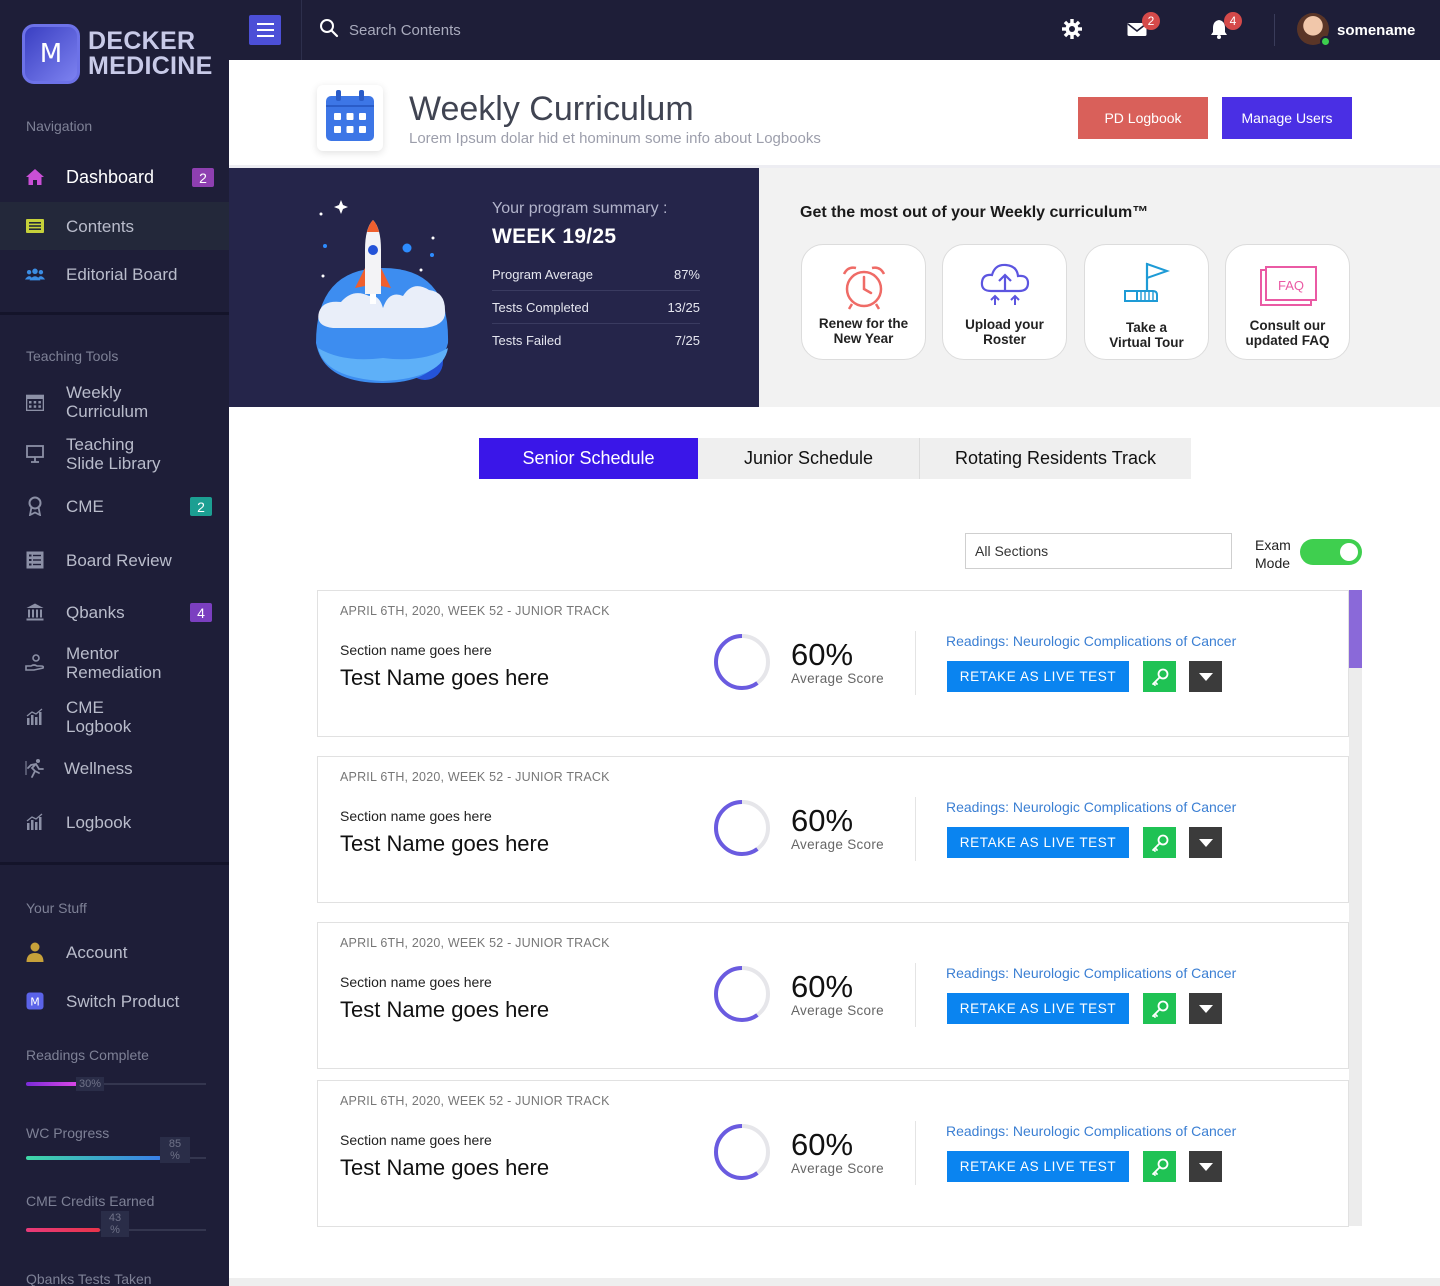 This screenshot has width=1440, height=1286. Describe the element at coordinates (85, 506) in the screenshot. I see `sidebar-item-label: CME` at that location.